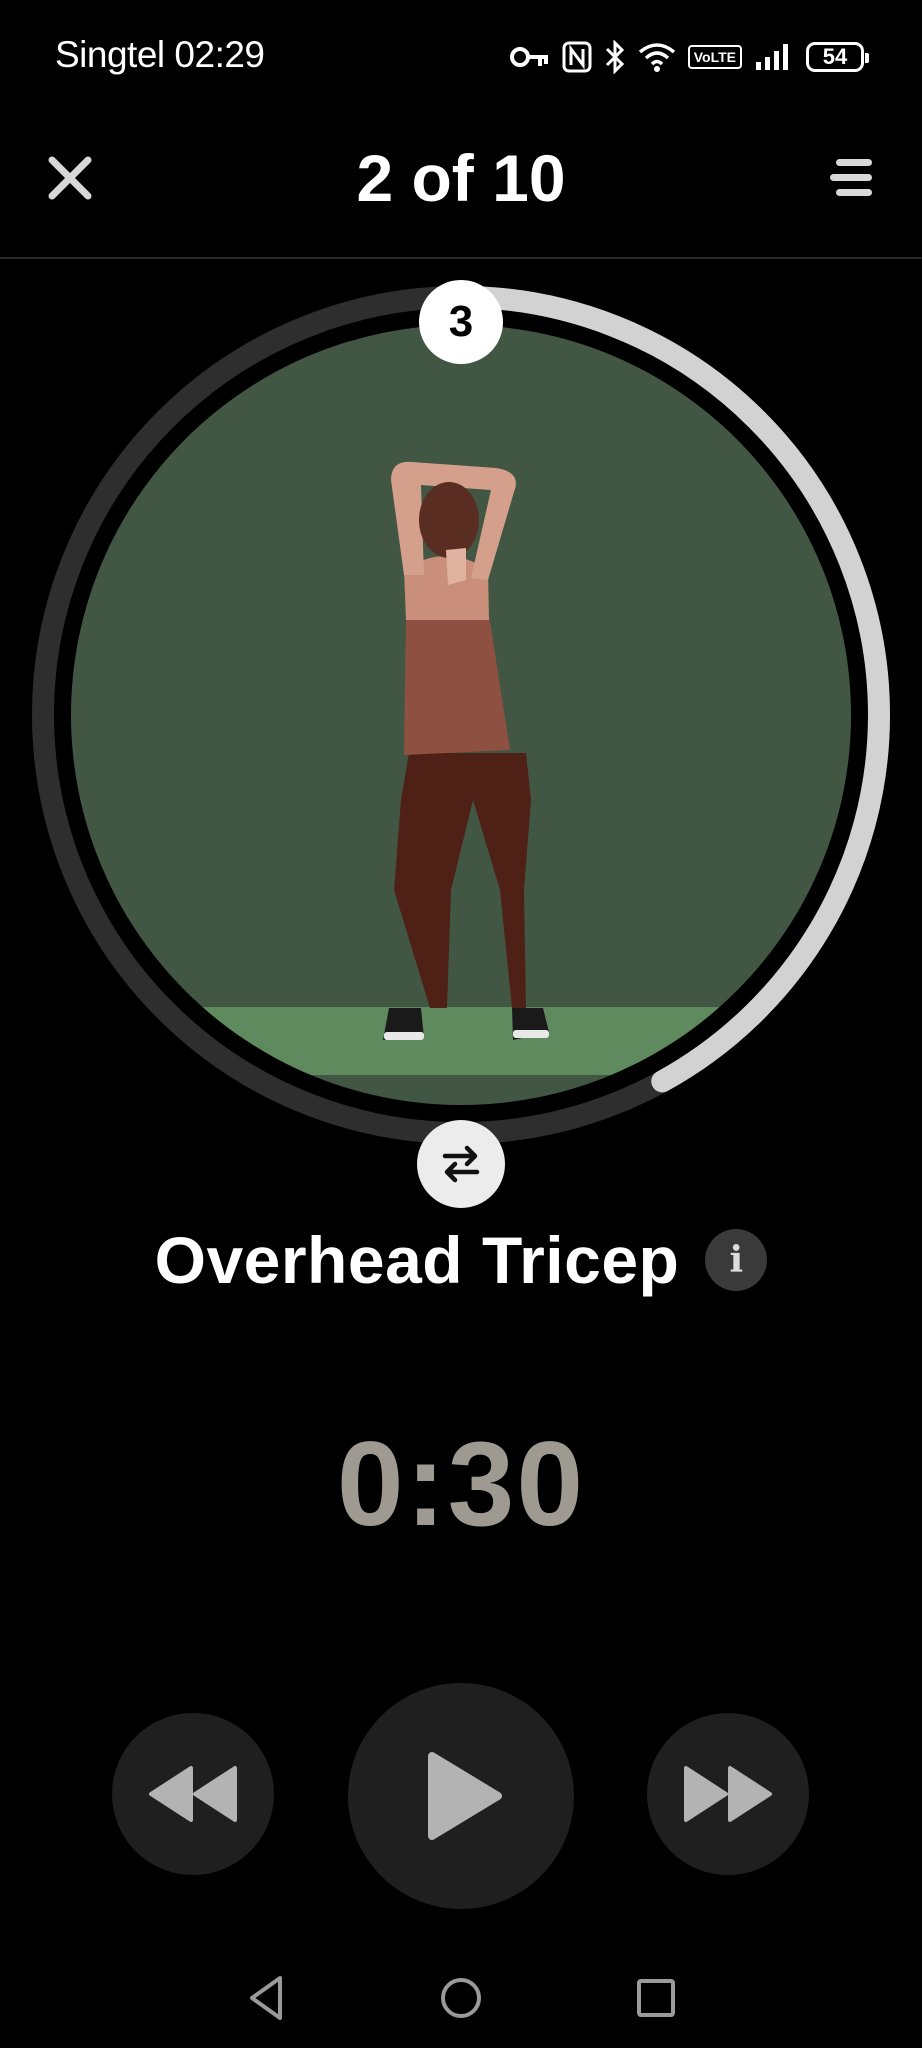 This screenshot has height=2048, width=922. Describe the element at coordinates (577, 57) in the screenshot. I see `nfc-icon` at that location.